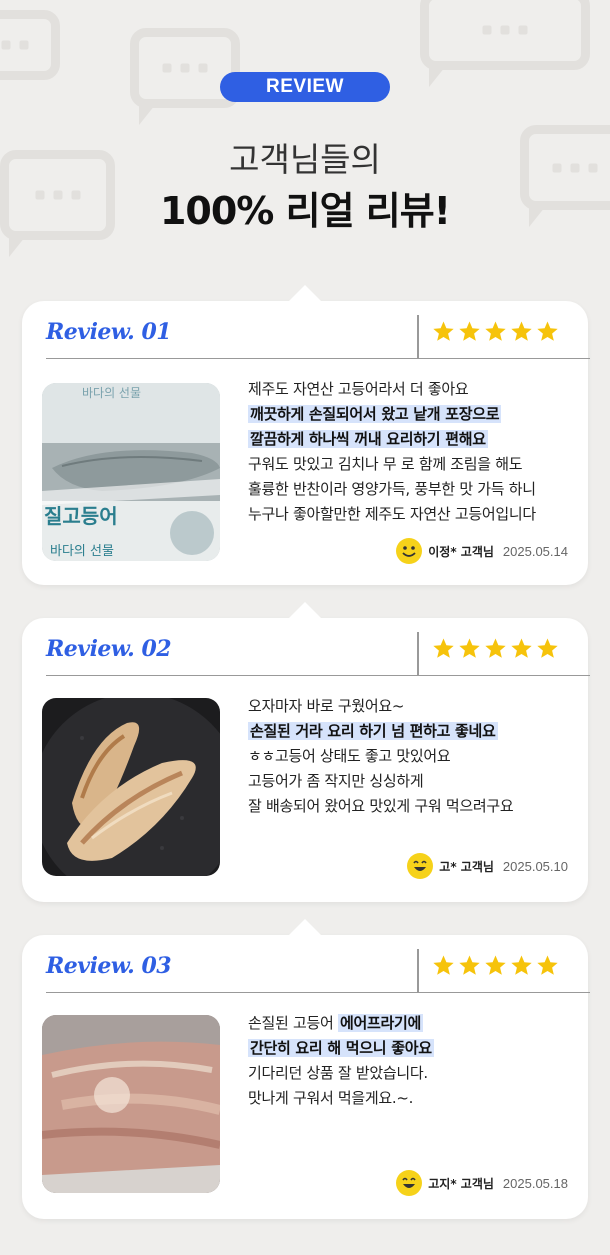  I want to click on review-line: 손질된 거라 요리 하기 넘 편하고 좋네요, so click(373, 731).